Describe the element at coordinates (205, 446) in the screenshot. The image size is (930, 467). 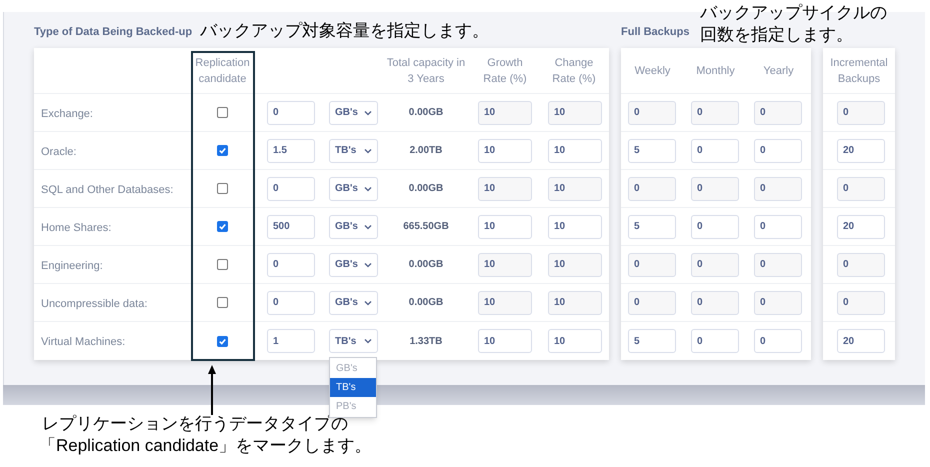
I see `annotation-text: 「Replication candidate」をマークします。` at that location.